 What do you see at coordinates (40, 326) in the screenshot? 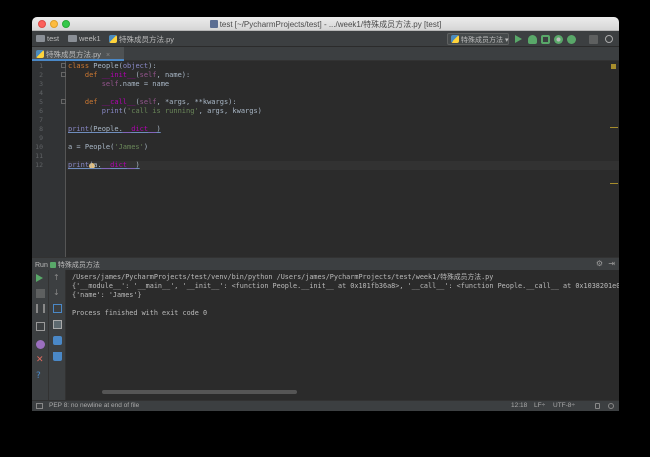
I see `layout-icon` at bounding box center [40, 326].